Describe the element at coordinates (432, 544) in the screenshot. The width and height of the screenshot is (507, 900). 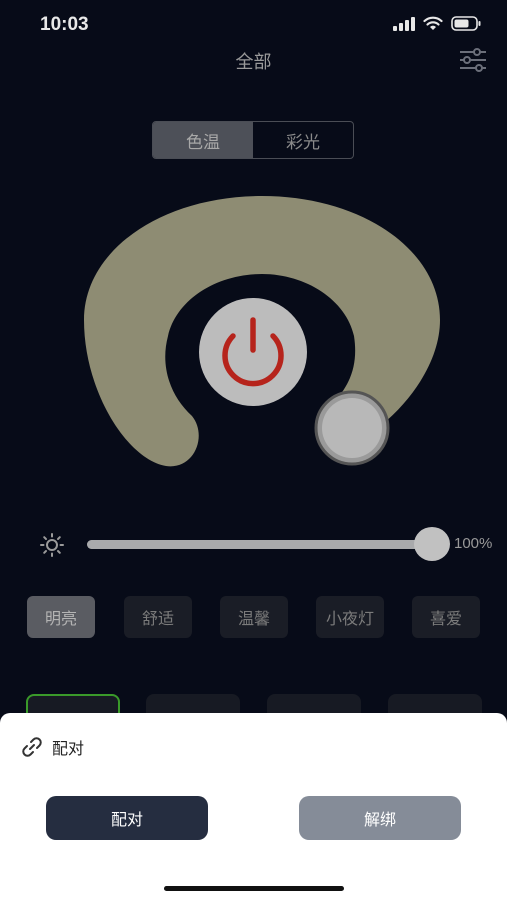
I see `brightness-thumb` at that location.